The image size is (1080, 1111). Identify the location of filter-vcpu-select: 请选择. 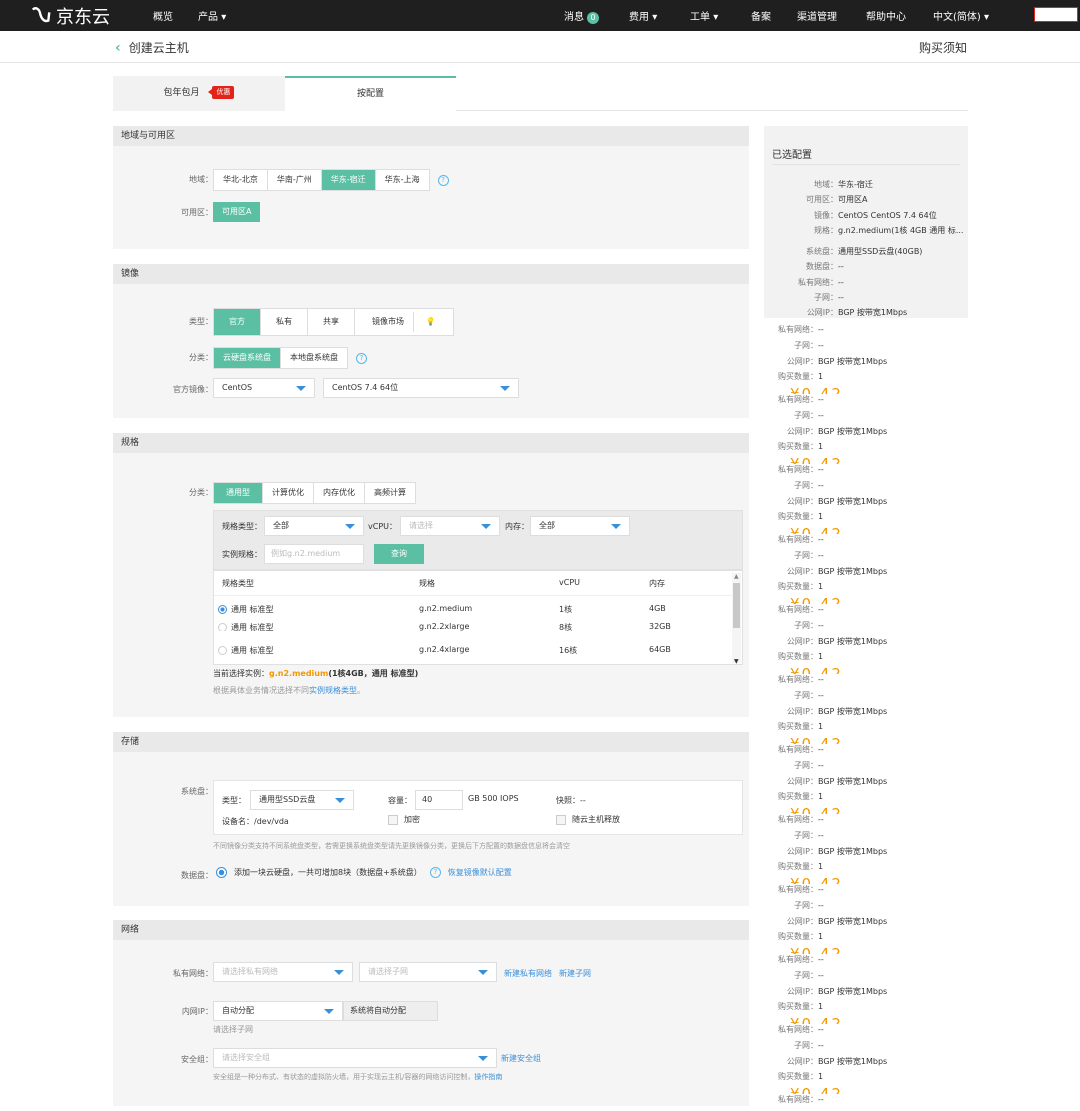
(450, 526).